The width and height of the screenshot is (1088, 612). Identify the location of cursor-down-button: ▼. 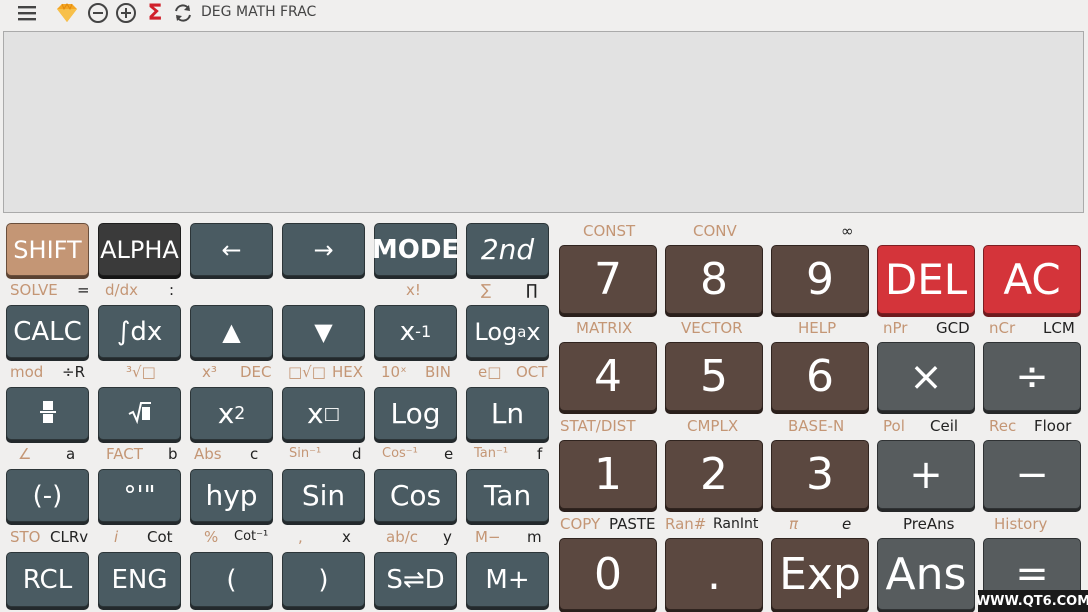
(323, 331).